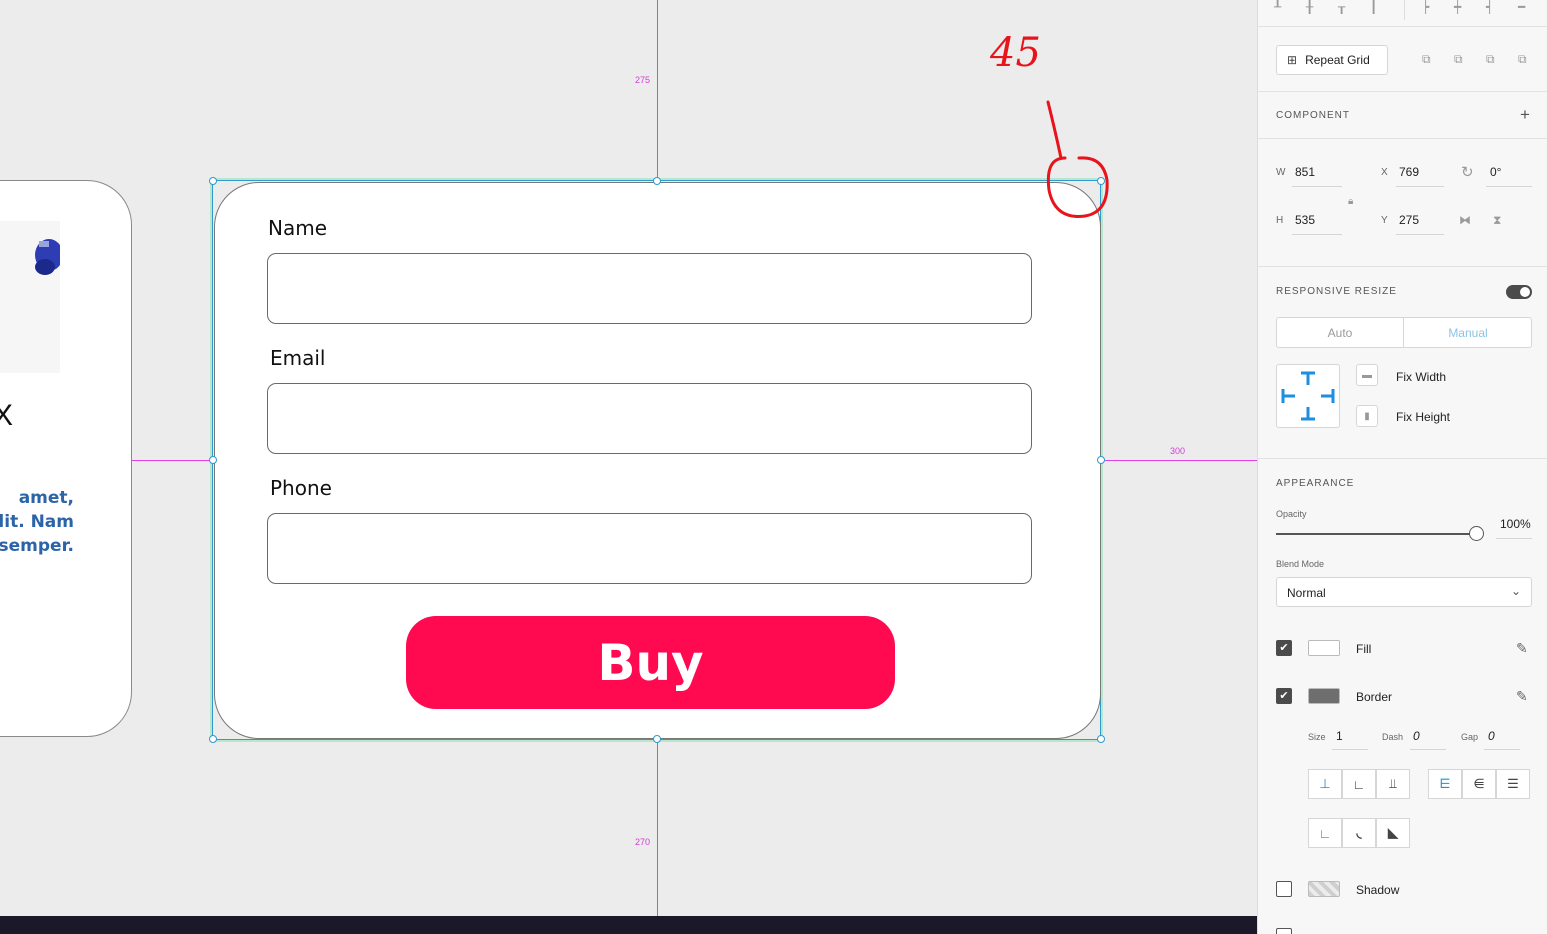 The image size is (1547, 934). Describe the element at coordinates (1393, 784) in the screenshot. I see `line-join-bevel-icon: ⫫` at that location.